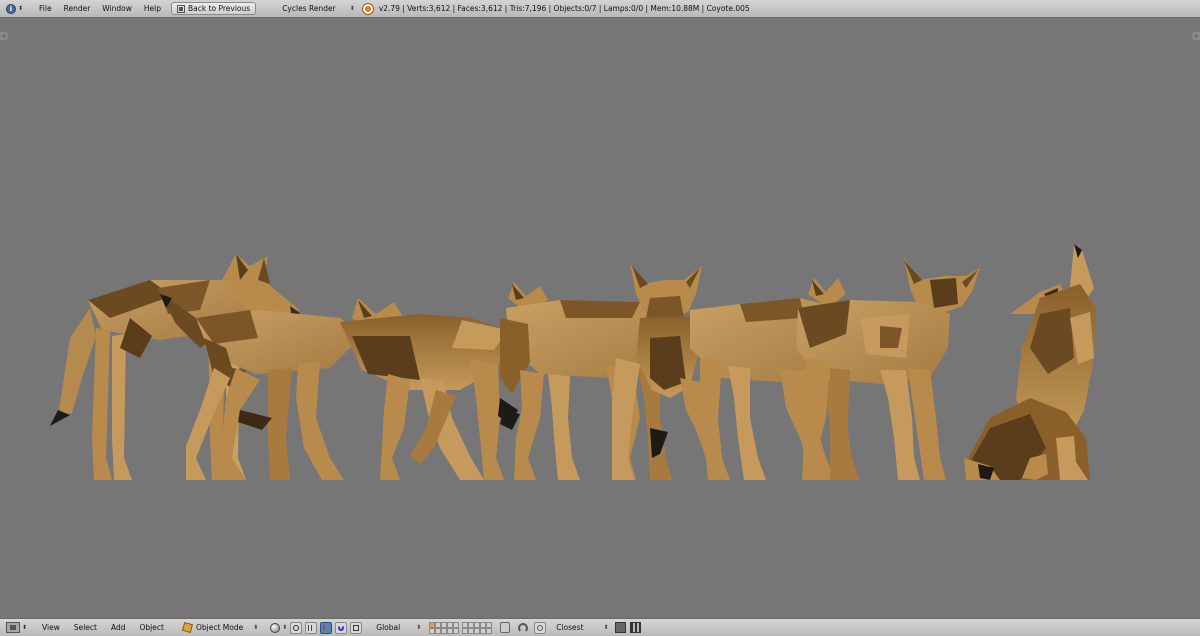  What do you see at coordinates (311, 627) in the screenshot?
I see `manipulate-center-points-icon` at bounding box center [311, 627].